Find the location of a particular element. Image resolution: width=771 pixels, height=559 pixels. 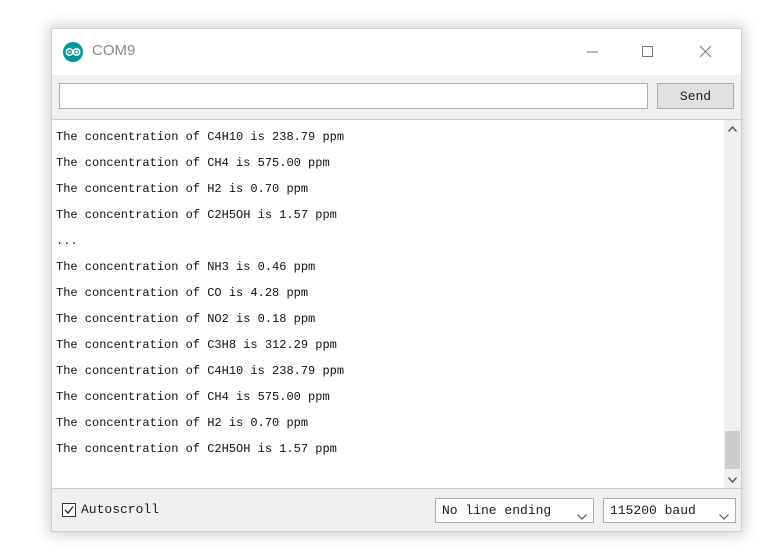

baud-rate-value: 115200 baud is located at coordinates (653, 510).